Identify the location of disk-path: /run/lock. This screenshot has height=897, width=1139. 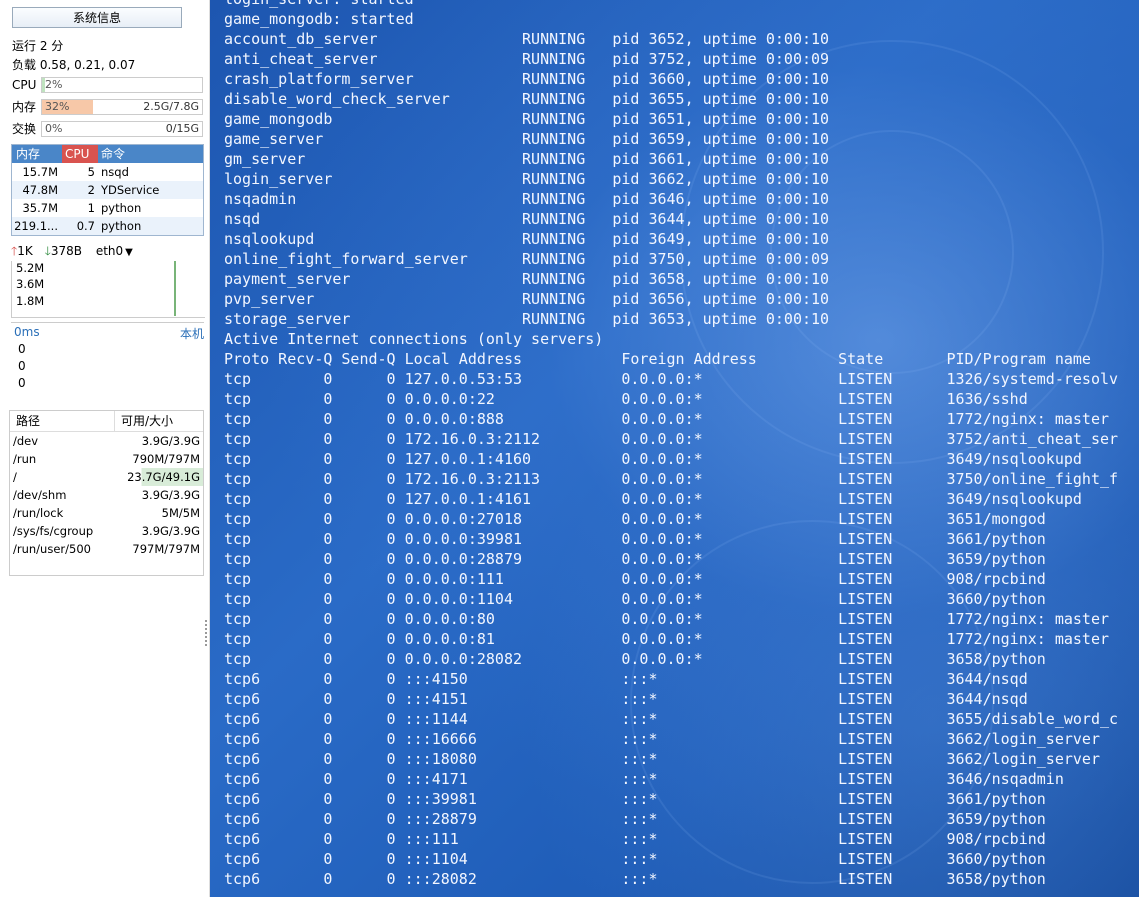
(38, 513).